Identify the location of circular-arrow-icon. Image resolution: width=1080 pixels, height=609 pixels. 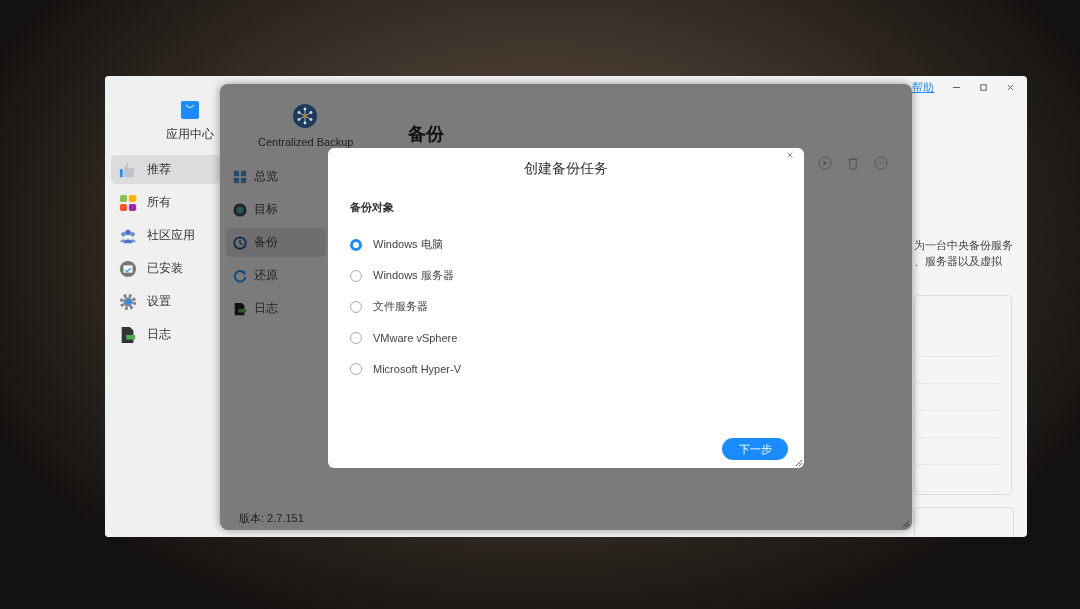
(240, 275).